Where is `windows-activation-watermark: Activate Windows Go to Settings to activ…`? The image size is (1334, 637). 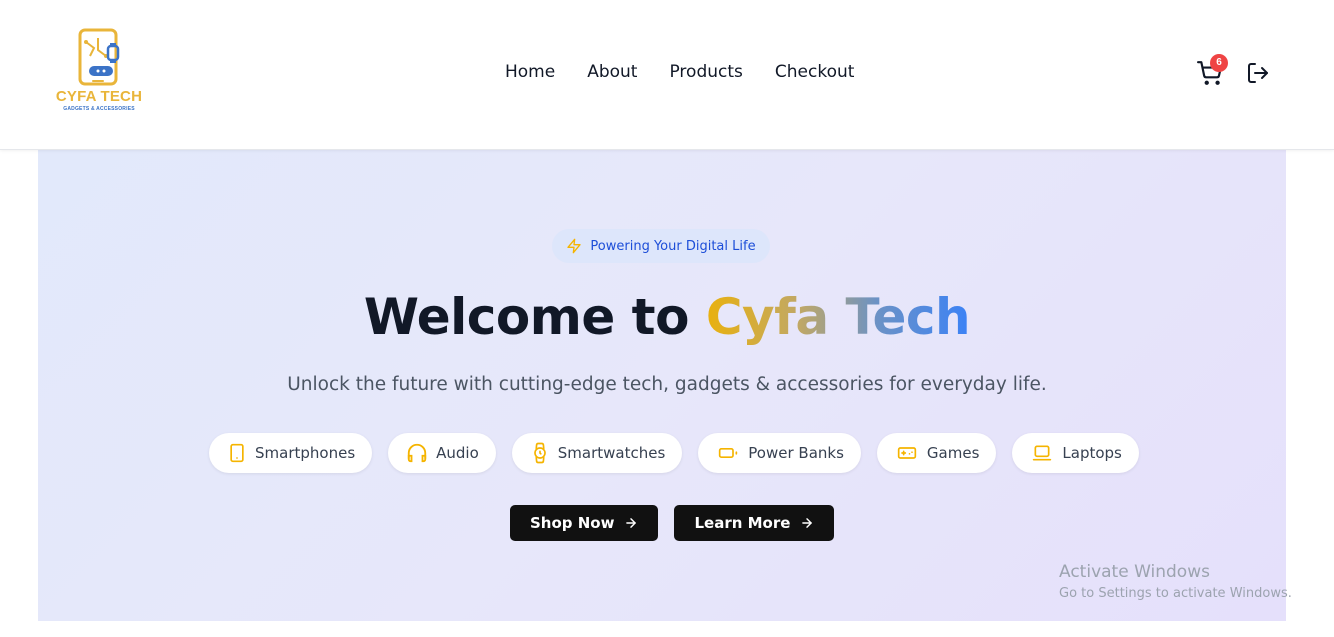 windows-activation-watermark: Activate Windows Go to Settings to activ… is located at coordinates (1175, 581).